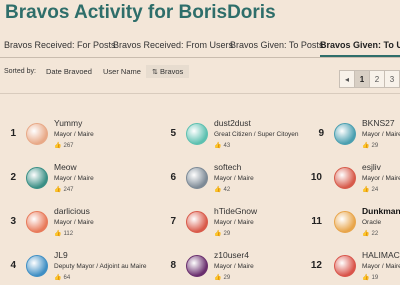 This screenshot has width=400, height=285. Describe the element at coordinates (60, 45) in the screenshot. I see `tab-received-posts: Bravos Received: For Posts` at that location.